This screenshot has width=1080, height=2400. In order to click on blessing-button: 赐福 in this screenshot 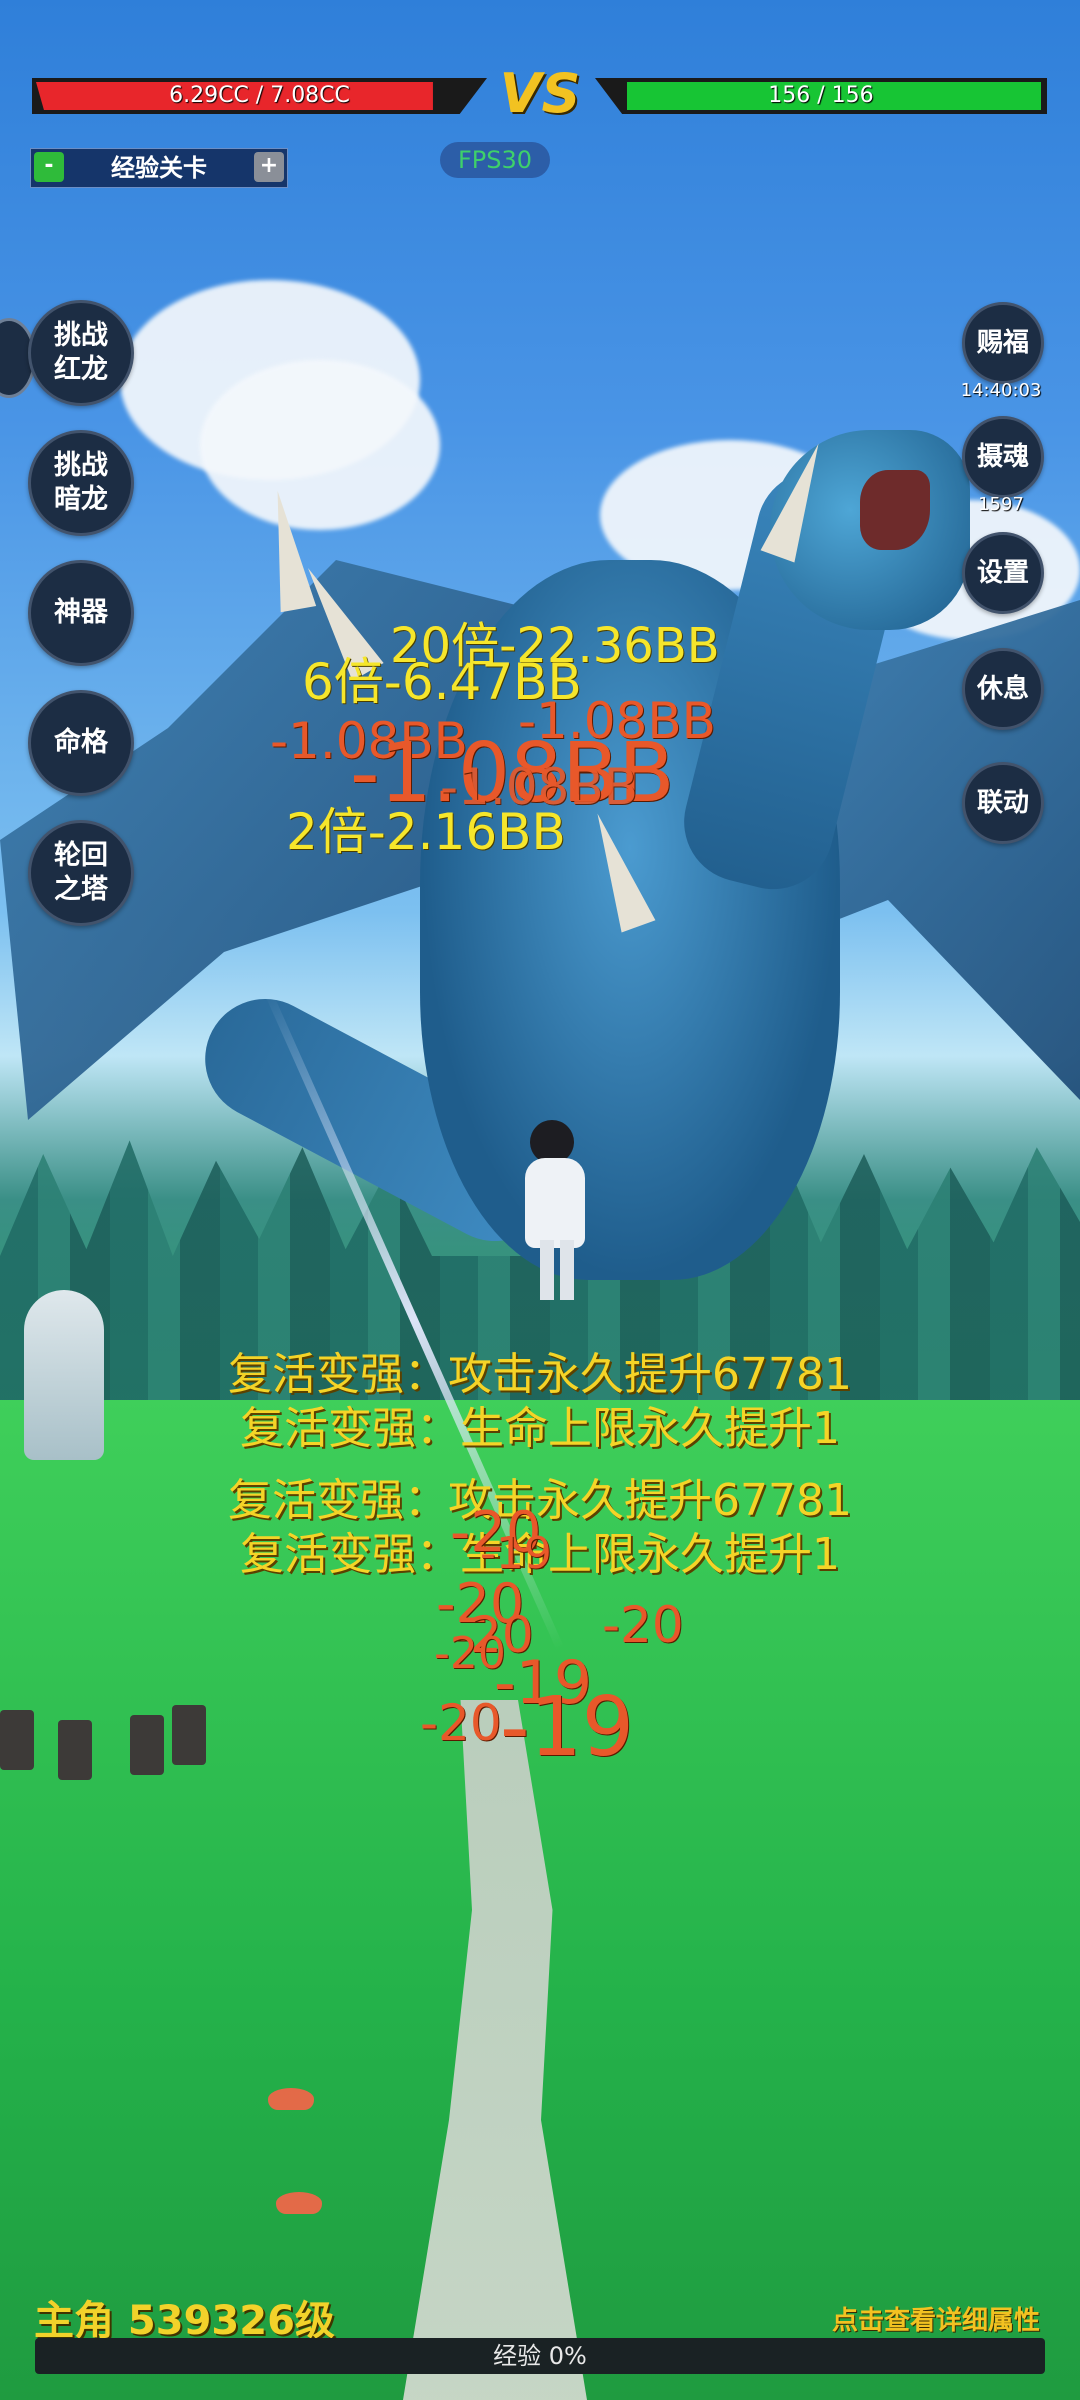, I will do `click(1003, 343)`.